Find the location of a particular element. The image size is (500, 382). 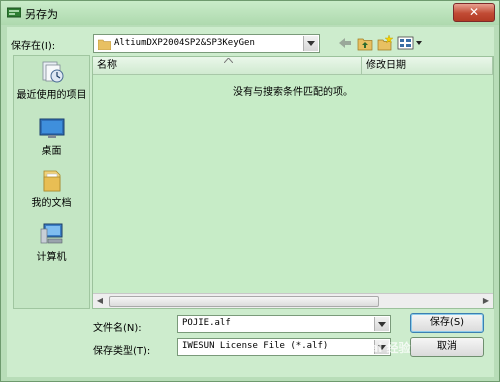

places-bar: 最近使用的项目 桌面 我的文档 计算机 is located at coordinates (51, 182).